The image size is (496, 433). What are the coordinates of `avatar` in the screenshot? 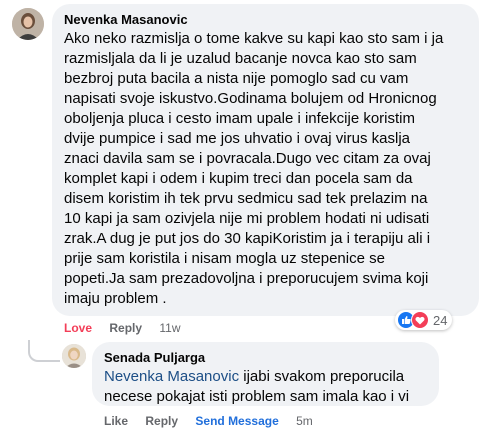 It's located at (28, 24).